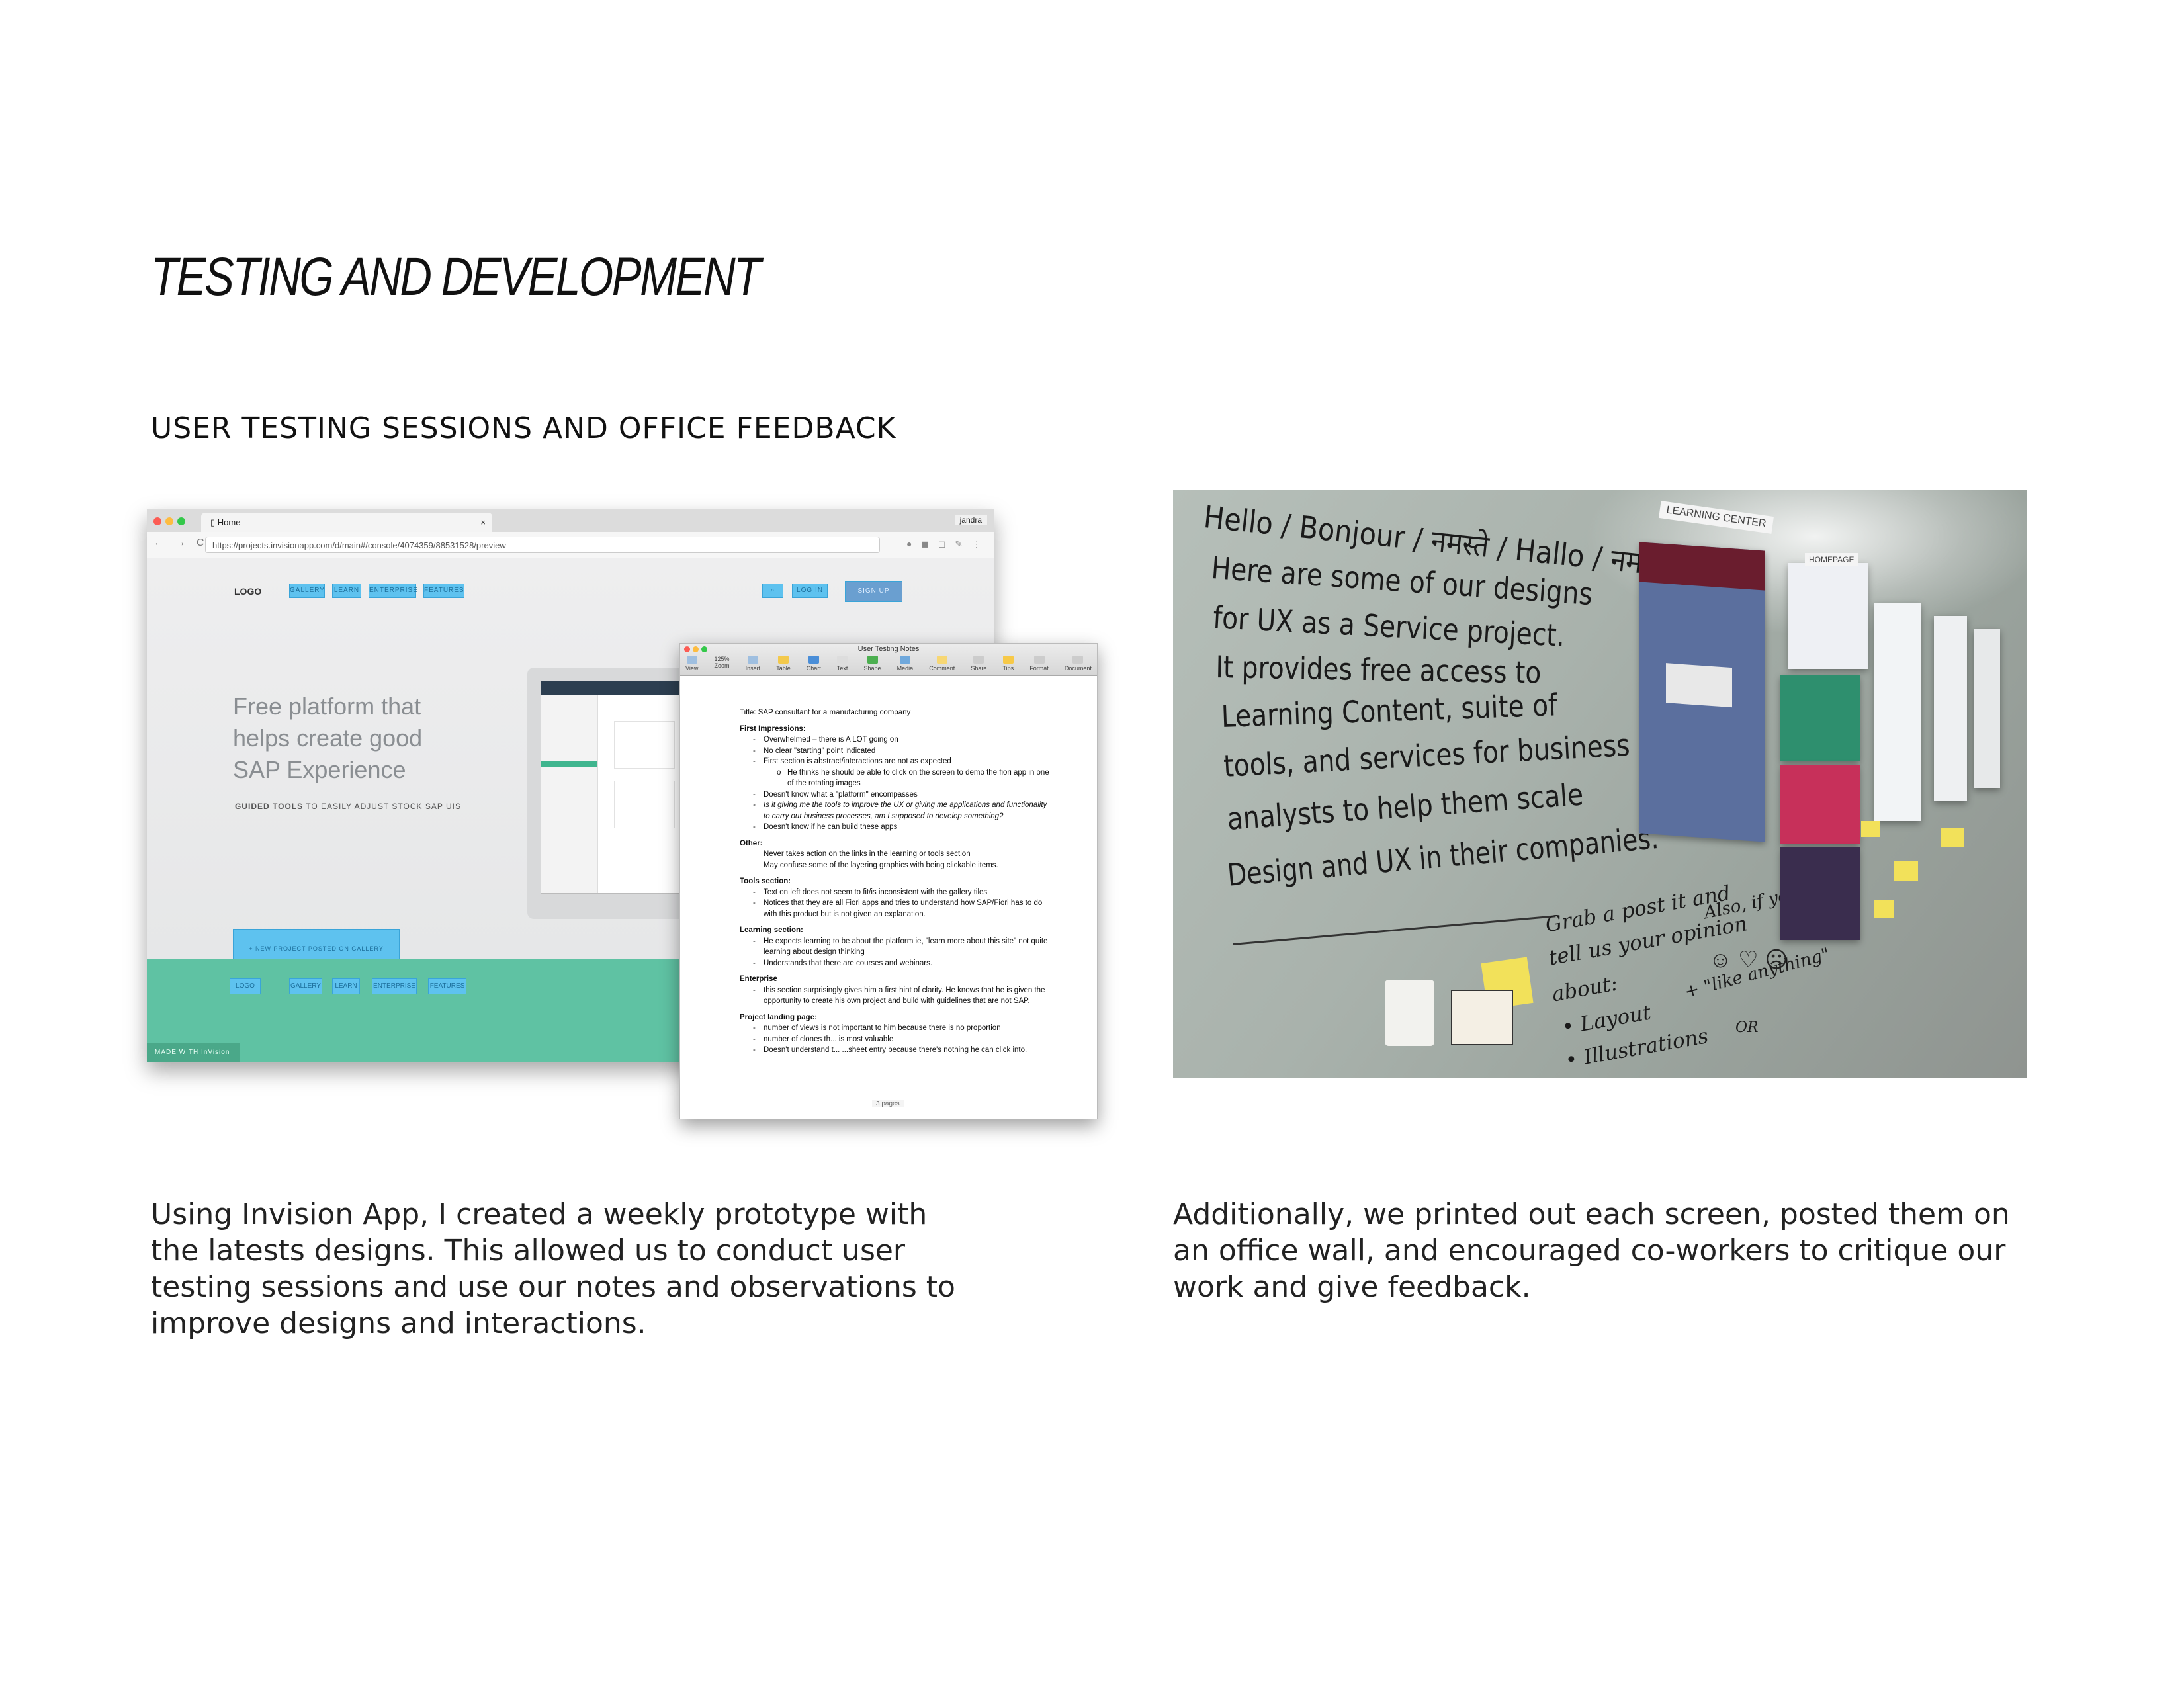 Image resolution: width=2184 pixels, height=1687 pixels. What do you see at coordinates (1078, 668) in the screenshot?
I see `tool-label: Document` at bounding box center [1078, 668].